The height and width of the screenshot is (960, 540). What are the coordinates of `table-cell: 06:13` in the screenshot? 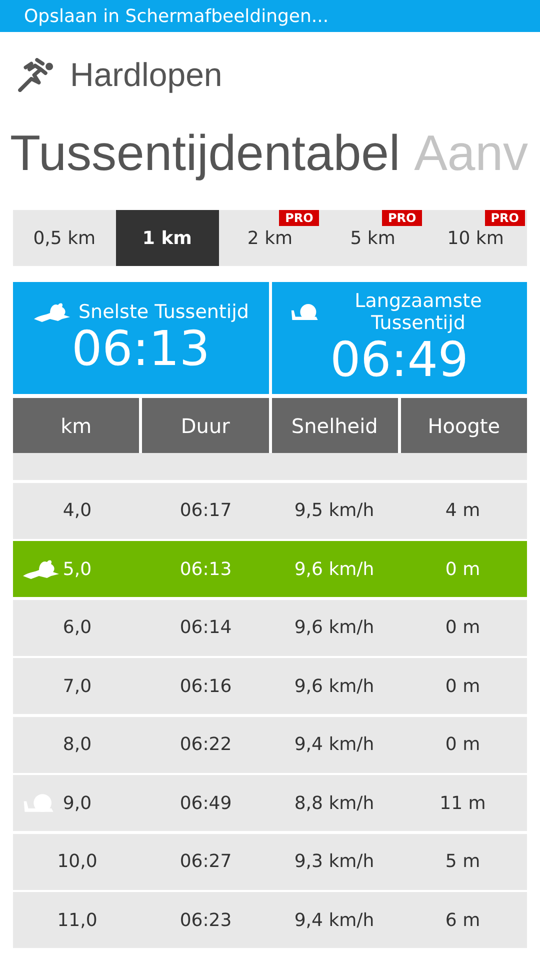 It's located at (206, 569).